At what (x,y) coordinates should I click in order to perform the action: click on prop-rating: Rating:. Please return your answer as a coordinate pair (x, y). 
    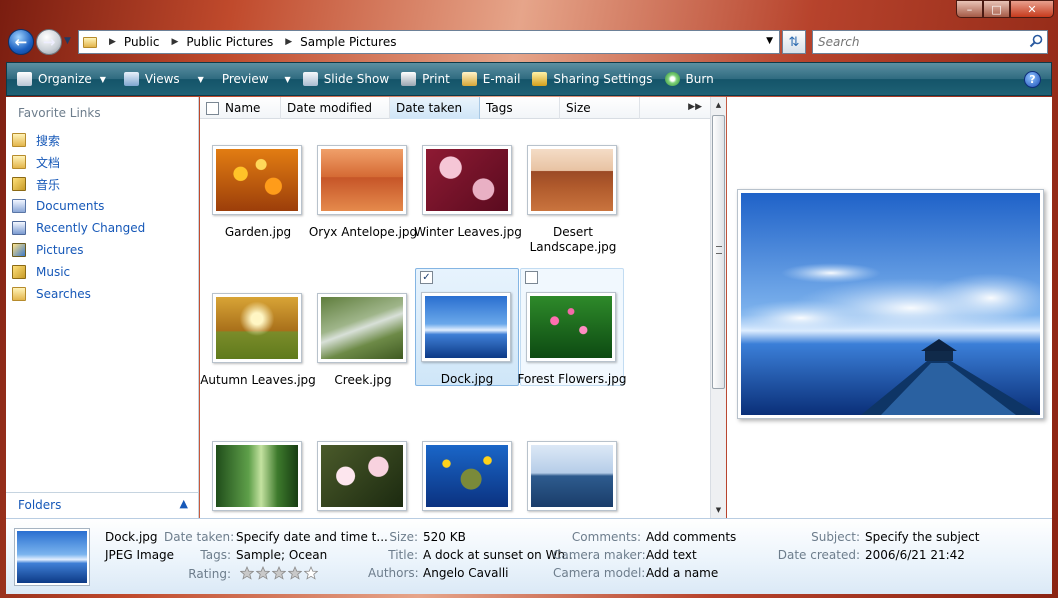
    Looking at the image, I should click on (242, 573).